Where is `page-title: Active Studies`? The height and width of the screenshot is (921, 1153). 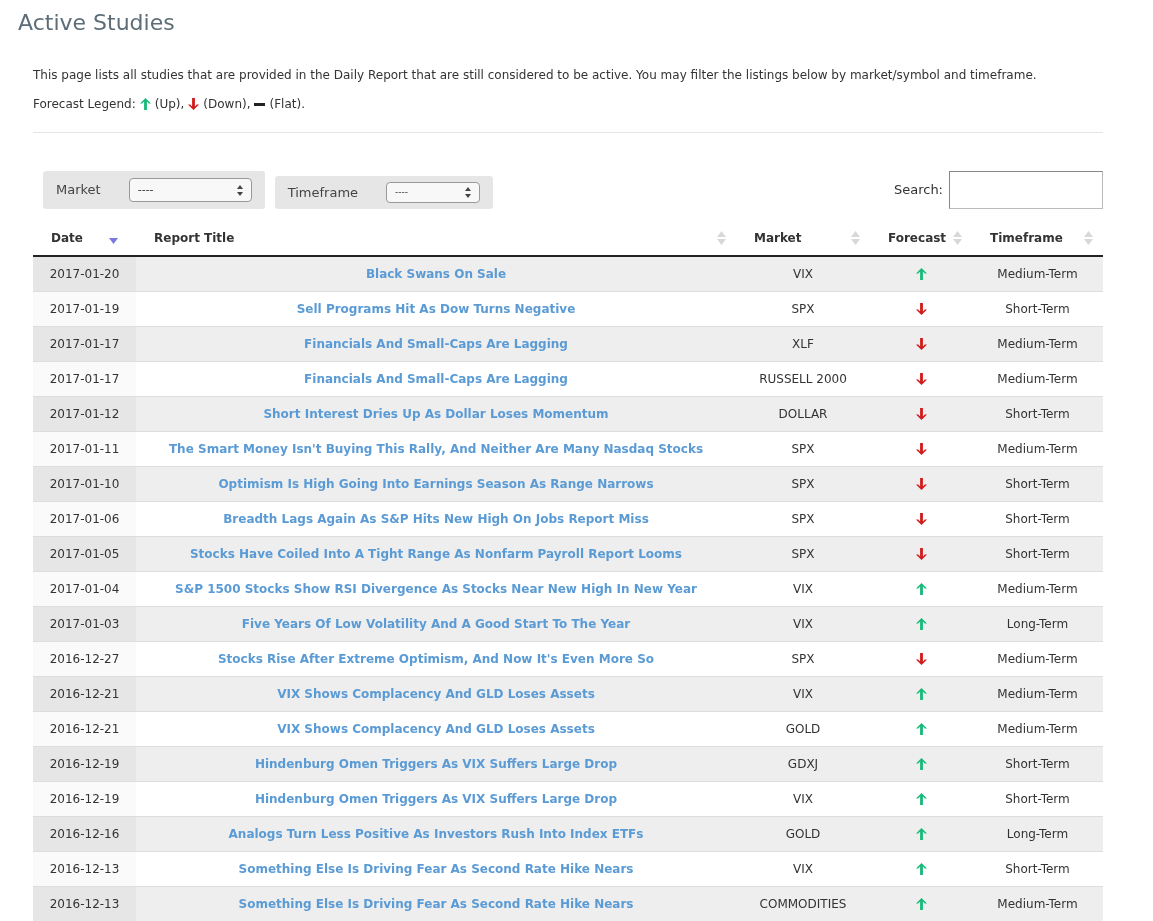 page-title: Active Studies is located at coordinates (96, 23).